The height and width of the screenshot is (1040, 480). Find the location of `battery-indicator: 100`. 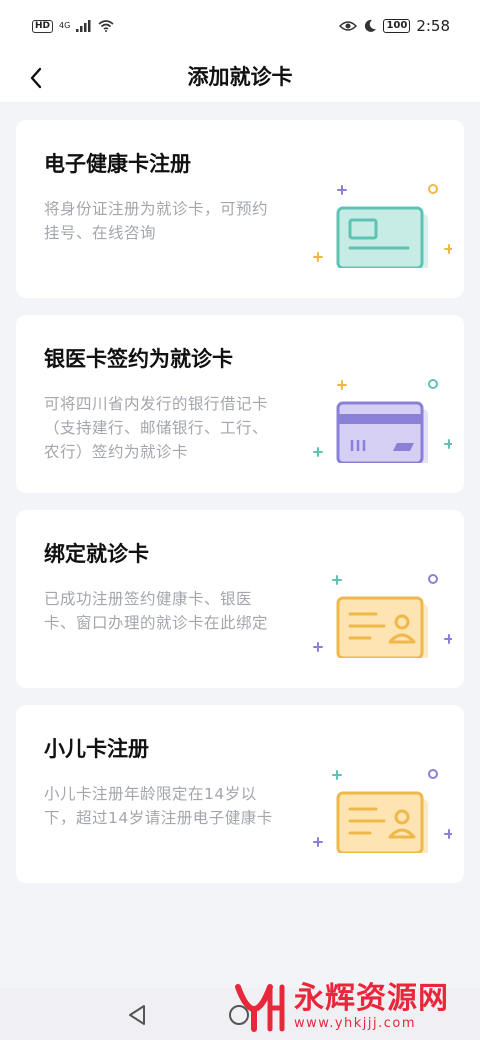

battery-indicator: 100 is located at coordinates (397, 26).